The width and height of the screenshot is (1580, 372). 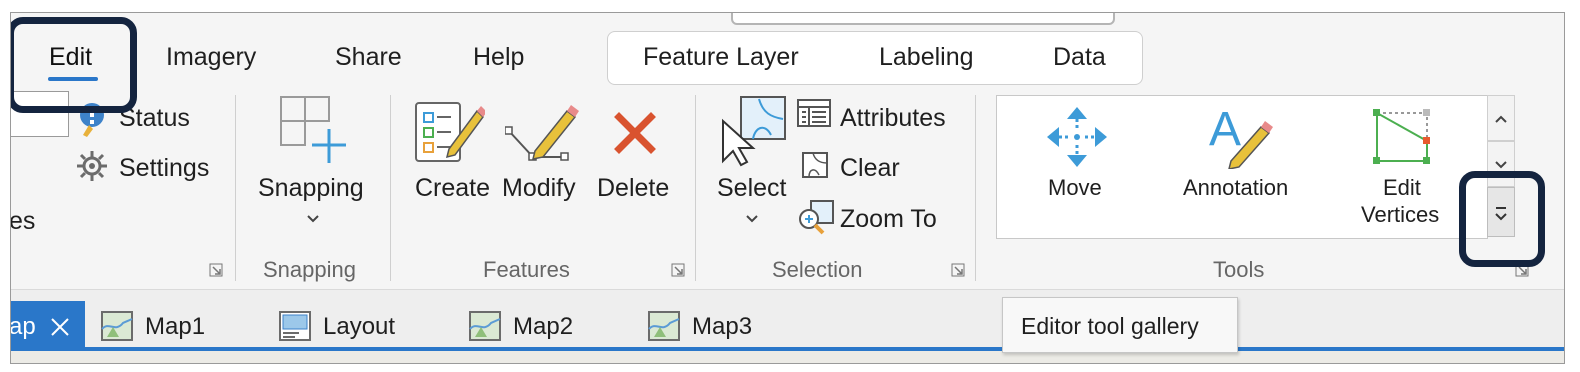 I want to click on search-box, so click(x=923, y=19).